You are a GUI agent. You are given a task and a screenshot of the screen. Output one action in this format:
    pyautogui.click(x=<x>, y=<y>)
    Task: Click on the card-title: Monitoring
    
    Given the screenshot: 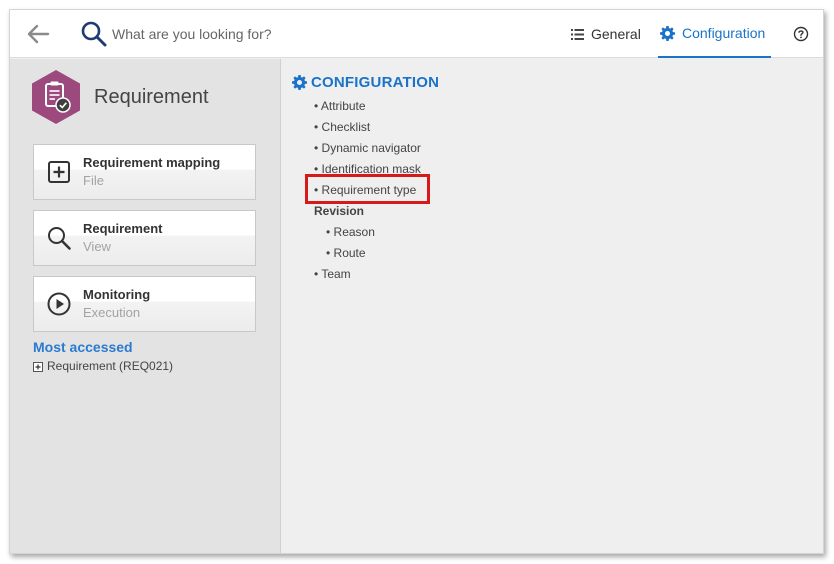 What is the action you would take?
    pyautogui.click(x=117, y=294)
    